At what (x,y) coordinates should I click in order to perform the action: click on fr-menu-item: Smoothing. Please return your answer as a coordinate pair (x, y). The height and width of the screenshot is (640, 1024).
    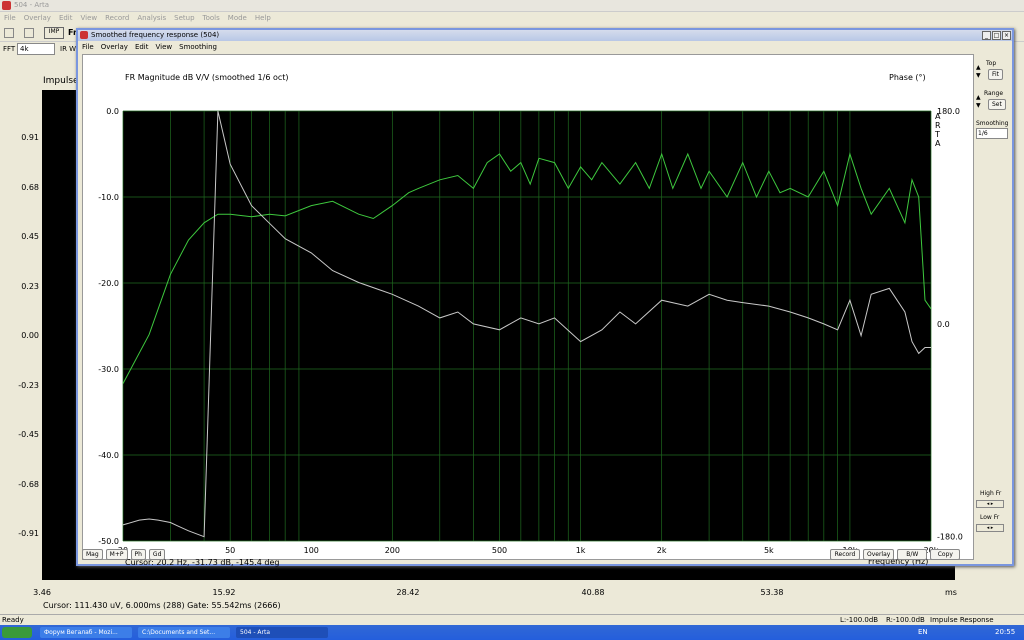
    Looking at the image, I should click on (198, 47).